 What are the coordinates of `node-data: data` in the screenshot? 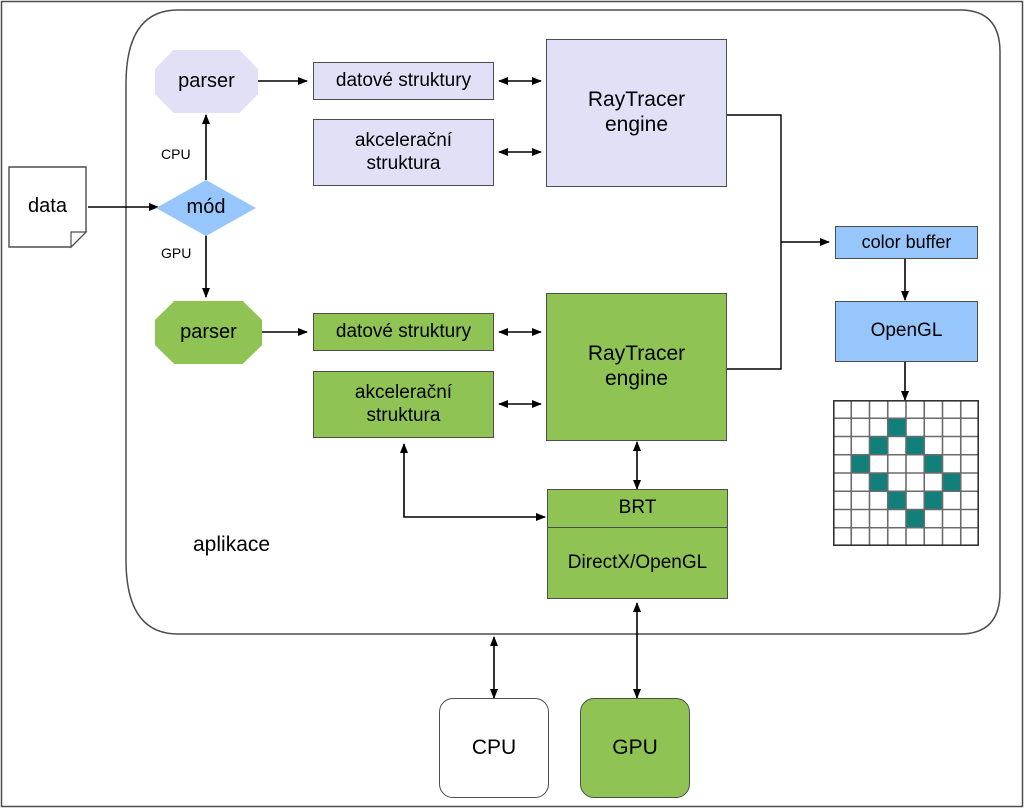 It's located at (47, 207).